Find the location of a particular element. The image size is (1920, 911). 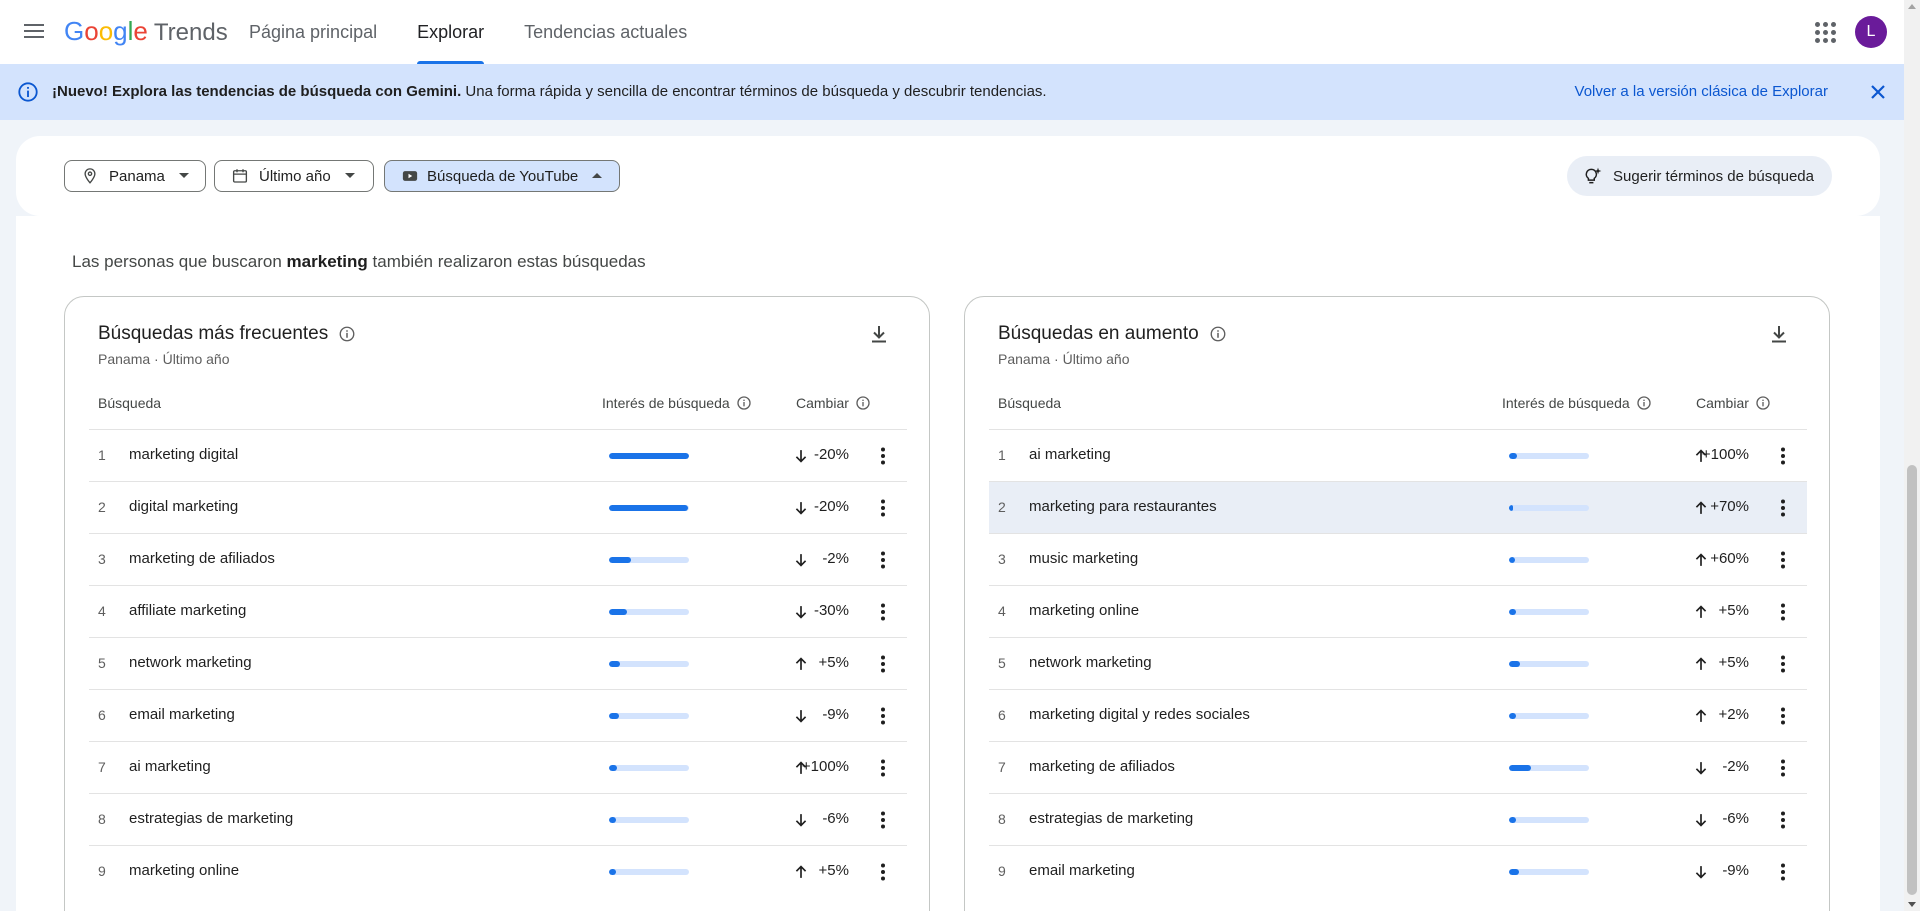

query-row: 2 marketing para restaurantes +70% is located at coordinates (1398, 507).